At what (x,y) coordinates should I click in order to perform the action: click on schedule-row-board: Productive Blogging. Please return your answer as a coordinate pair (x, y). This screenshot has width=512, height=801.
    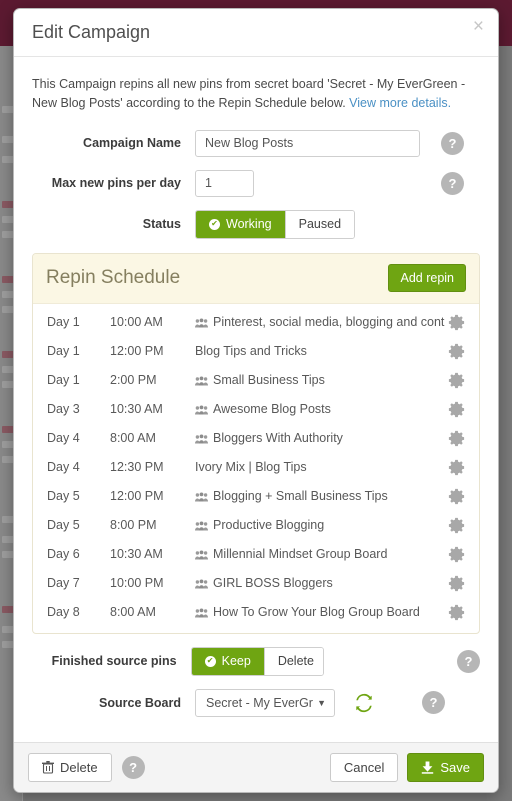
    Looking at the image, I should click on (320, 525).